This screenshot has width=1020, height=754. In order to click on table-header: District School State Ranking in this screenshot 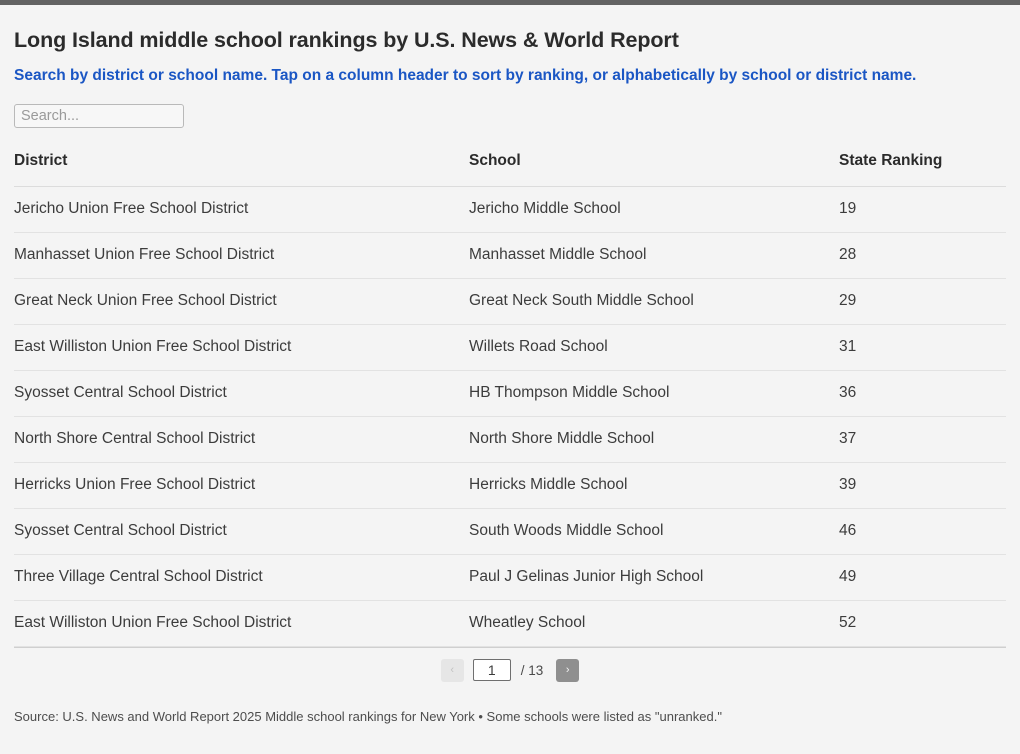, I will do `click(510, 169)`.